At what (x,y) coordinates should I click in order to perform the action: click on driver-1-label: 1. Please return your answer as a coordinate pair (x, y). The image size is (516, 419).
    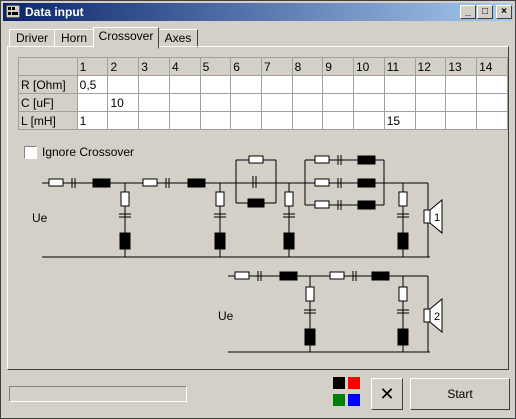
    Looking at the image, I should click on (437, 218).